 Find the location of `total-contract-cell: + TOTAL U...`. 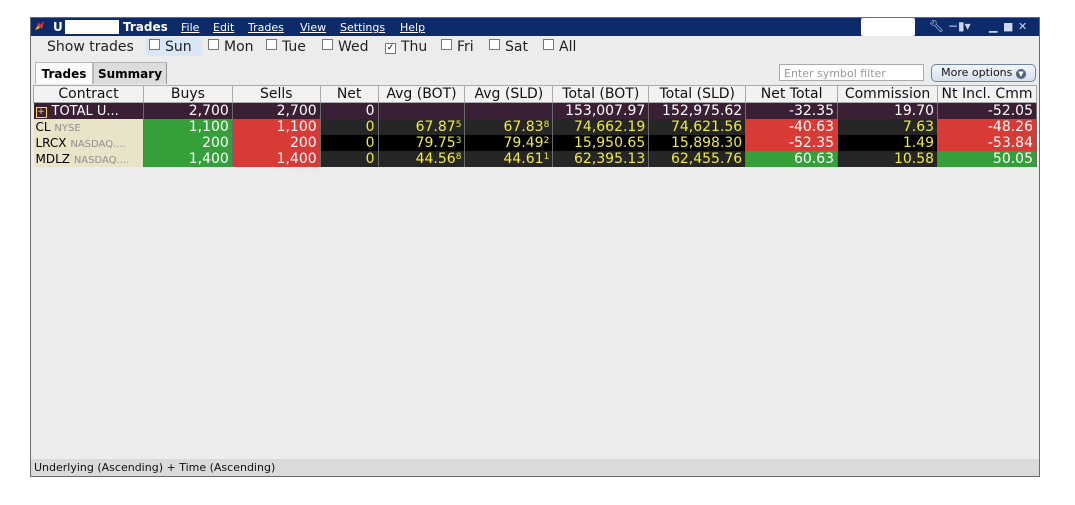

total-contract-cell: + TOTAL U... is located at coordinates (88, 110).